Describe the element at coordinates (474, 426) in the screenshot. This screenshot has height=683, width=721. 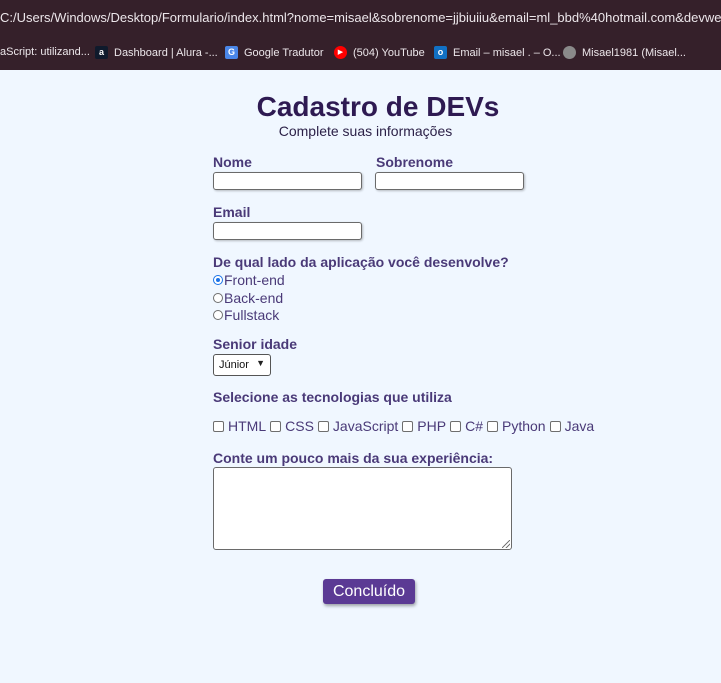
I see `checkbox-label: C#` at that location.